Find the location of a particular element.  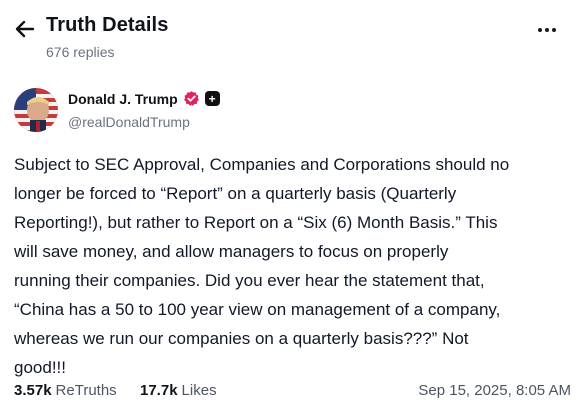

likes-label: Likes is located at coordinates (199, 390).